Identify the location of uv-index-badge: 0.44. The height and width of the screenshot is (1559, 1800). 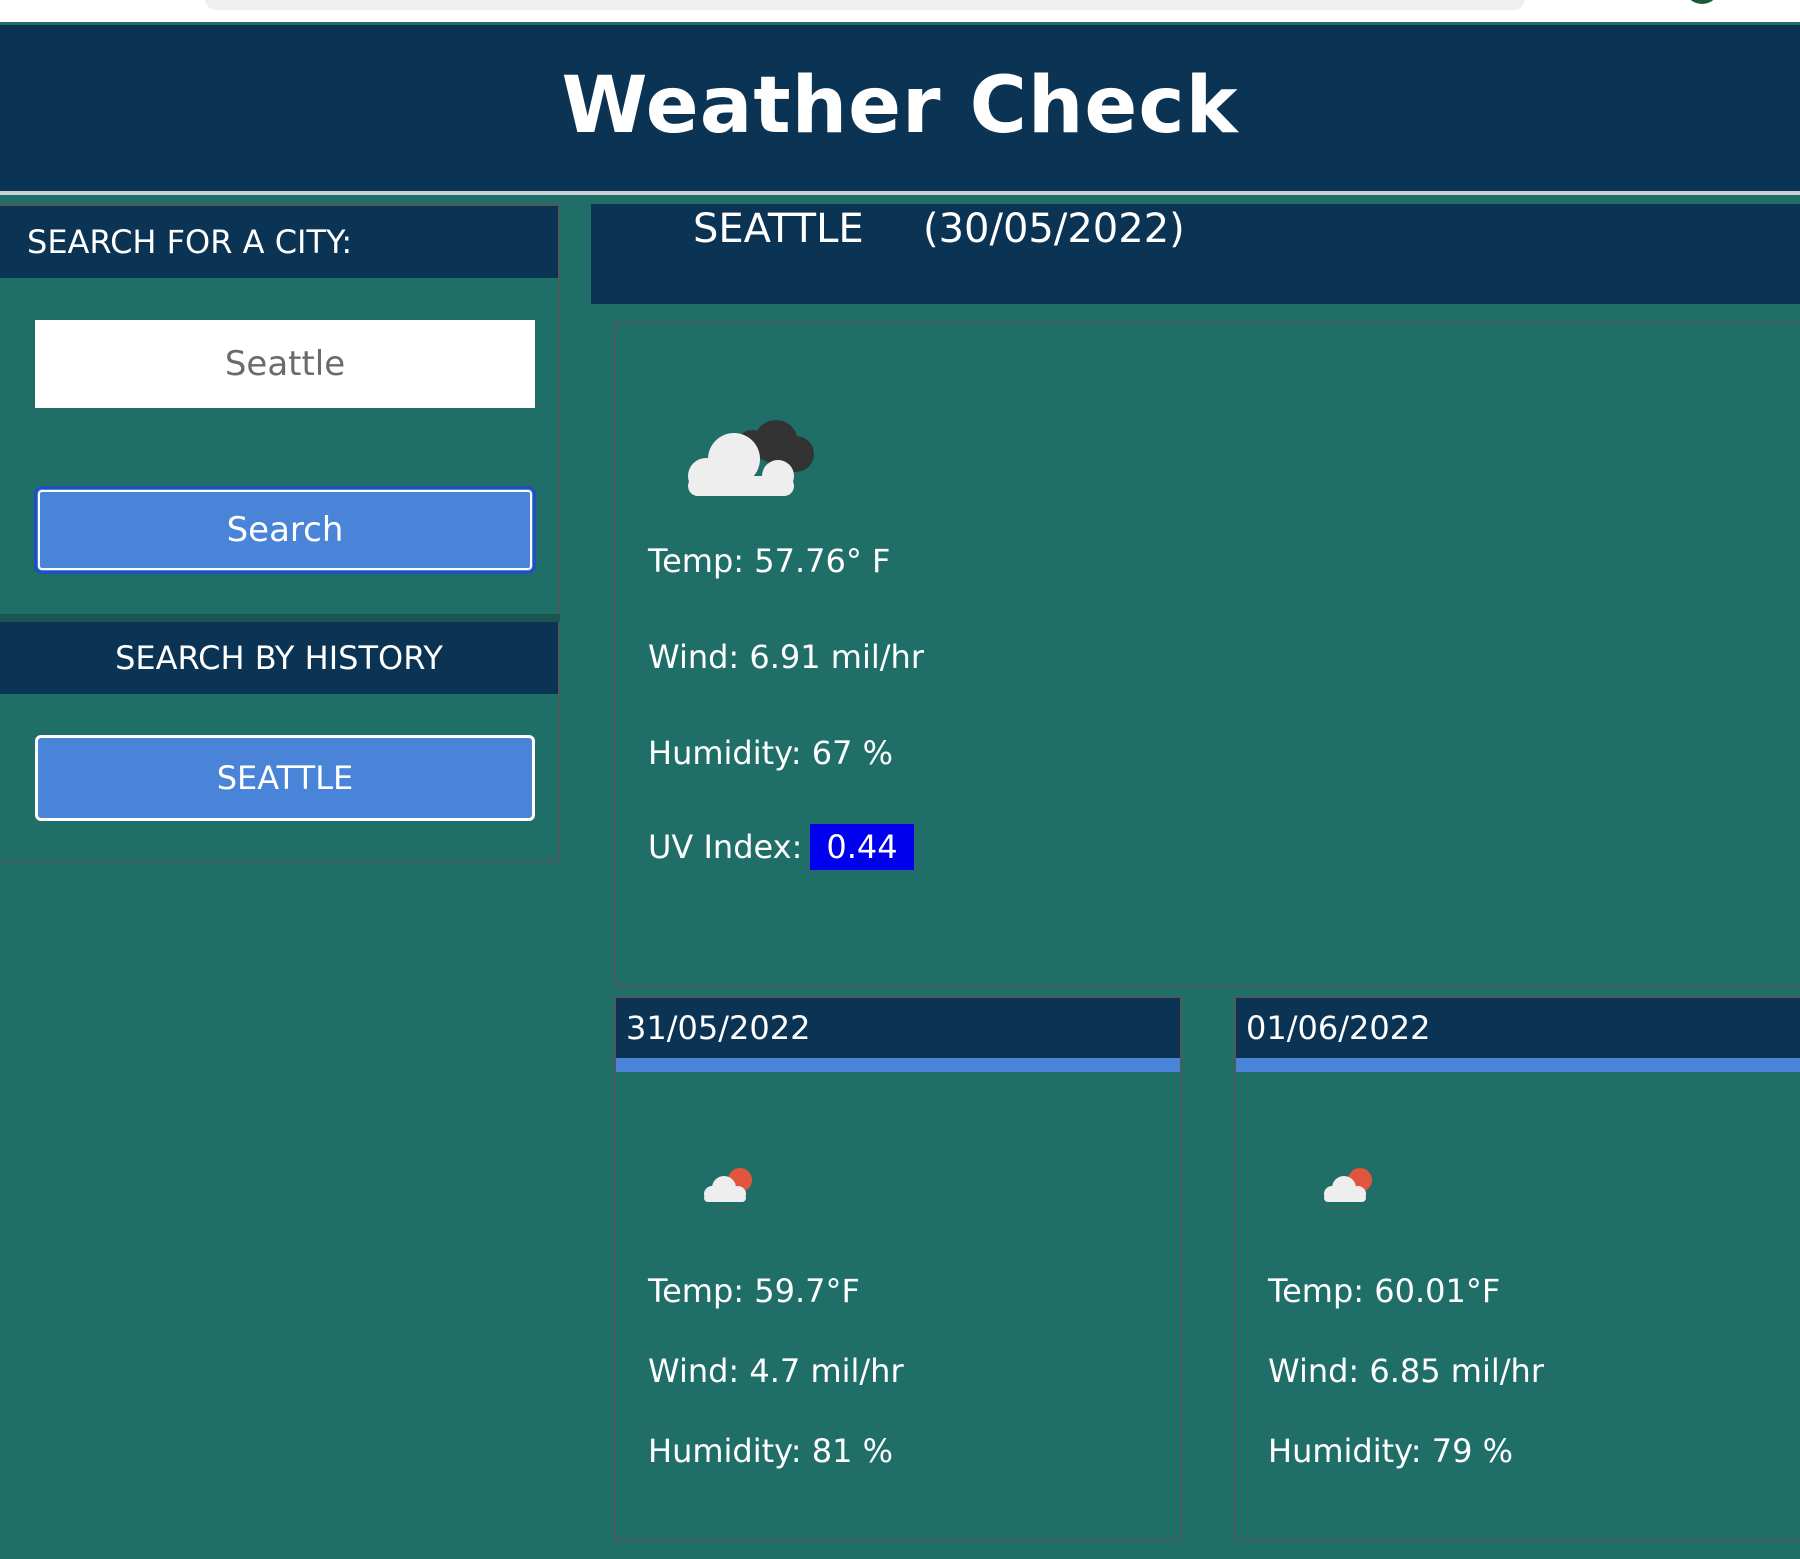
(862, 847).